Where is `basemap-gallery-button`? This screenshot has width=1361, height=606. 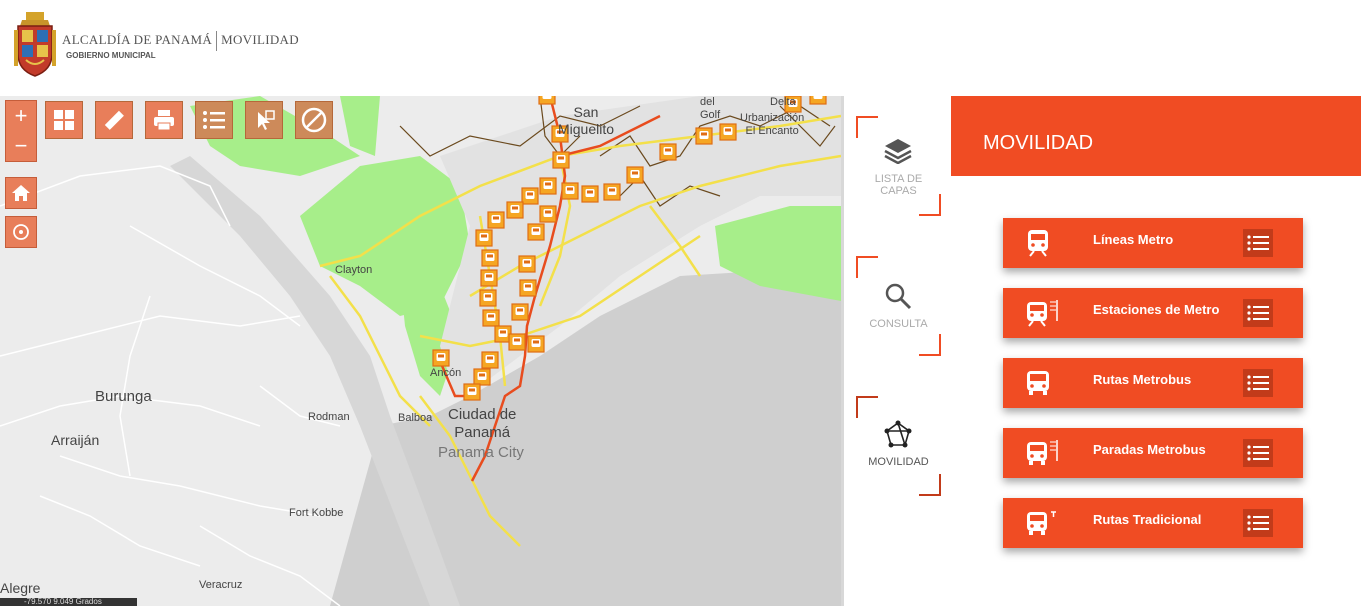 basemap-gallery-button is located at coordinates (64, 120).